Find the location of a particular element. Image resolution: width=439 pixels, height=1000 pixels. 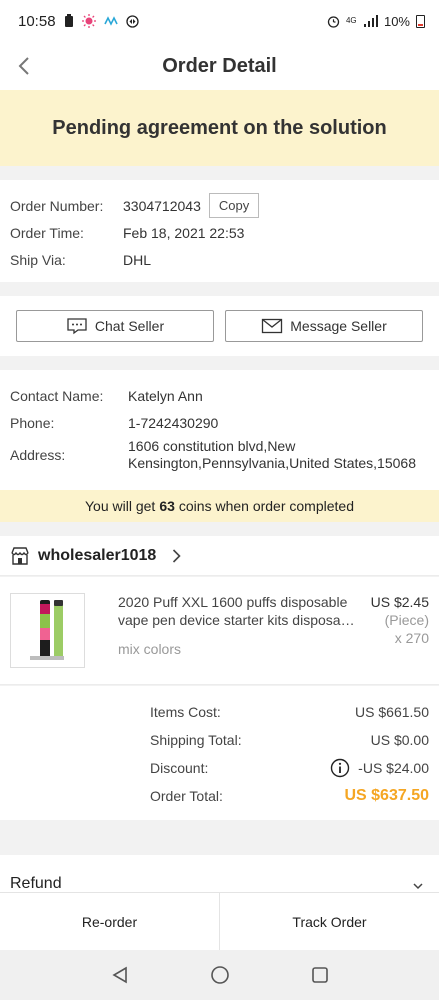

order-time-value: Feb 18, 2021 22:53 is located at coordinates (184, 232).